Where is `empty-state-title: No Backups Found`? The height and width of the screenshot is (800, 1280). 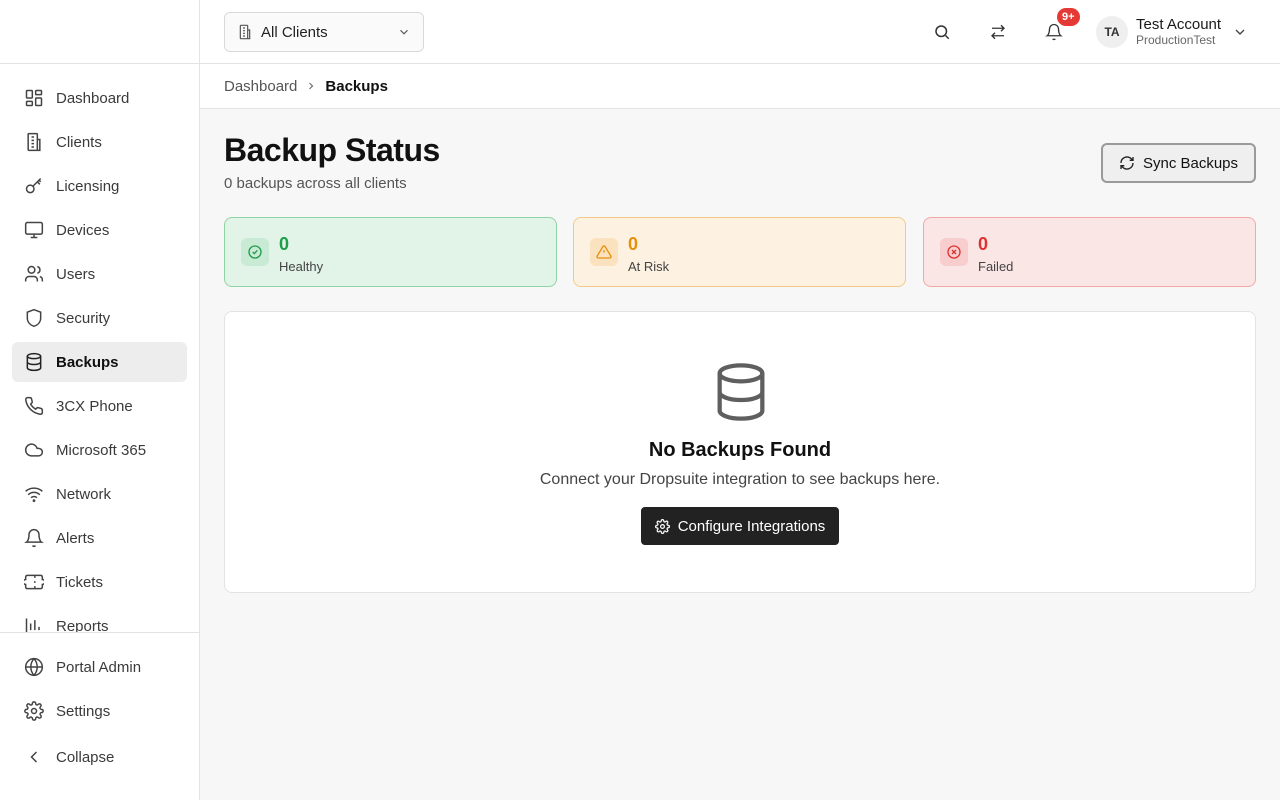
empty-state-title: No Backups Found is located at coordinates (740, 450).